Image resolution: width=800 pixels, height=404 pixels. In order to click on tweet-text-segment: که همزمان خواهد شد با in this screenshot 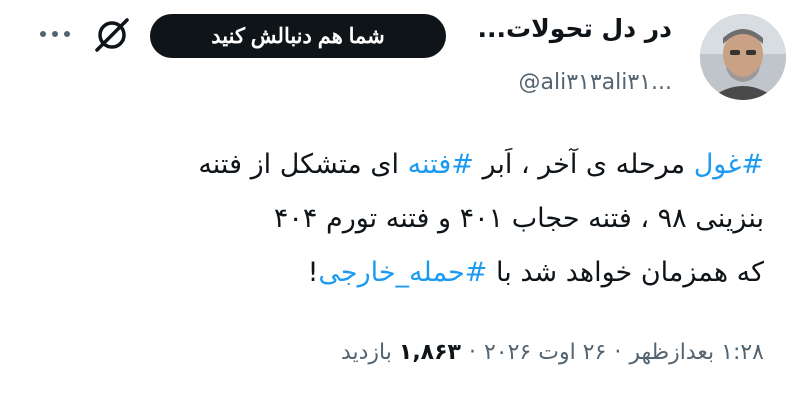, I will do `click(625, 272)`.